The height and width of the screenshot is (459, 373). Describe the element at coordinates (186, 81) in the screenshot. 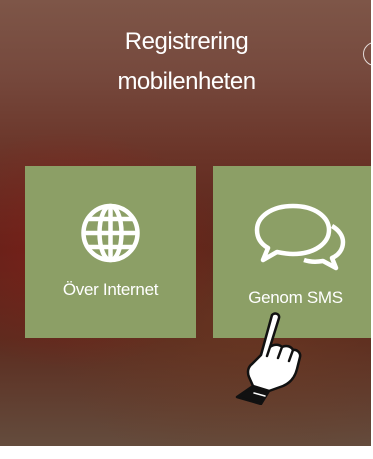

I see `page-title-line-2: mobilenheten` at that location.